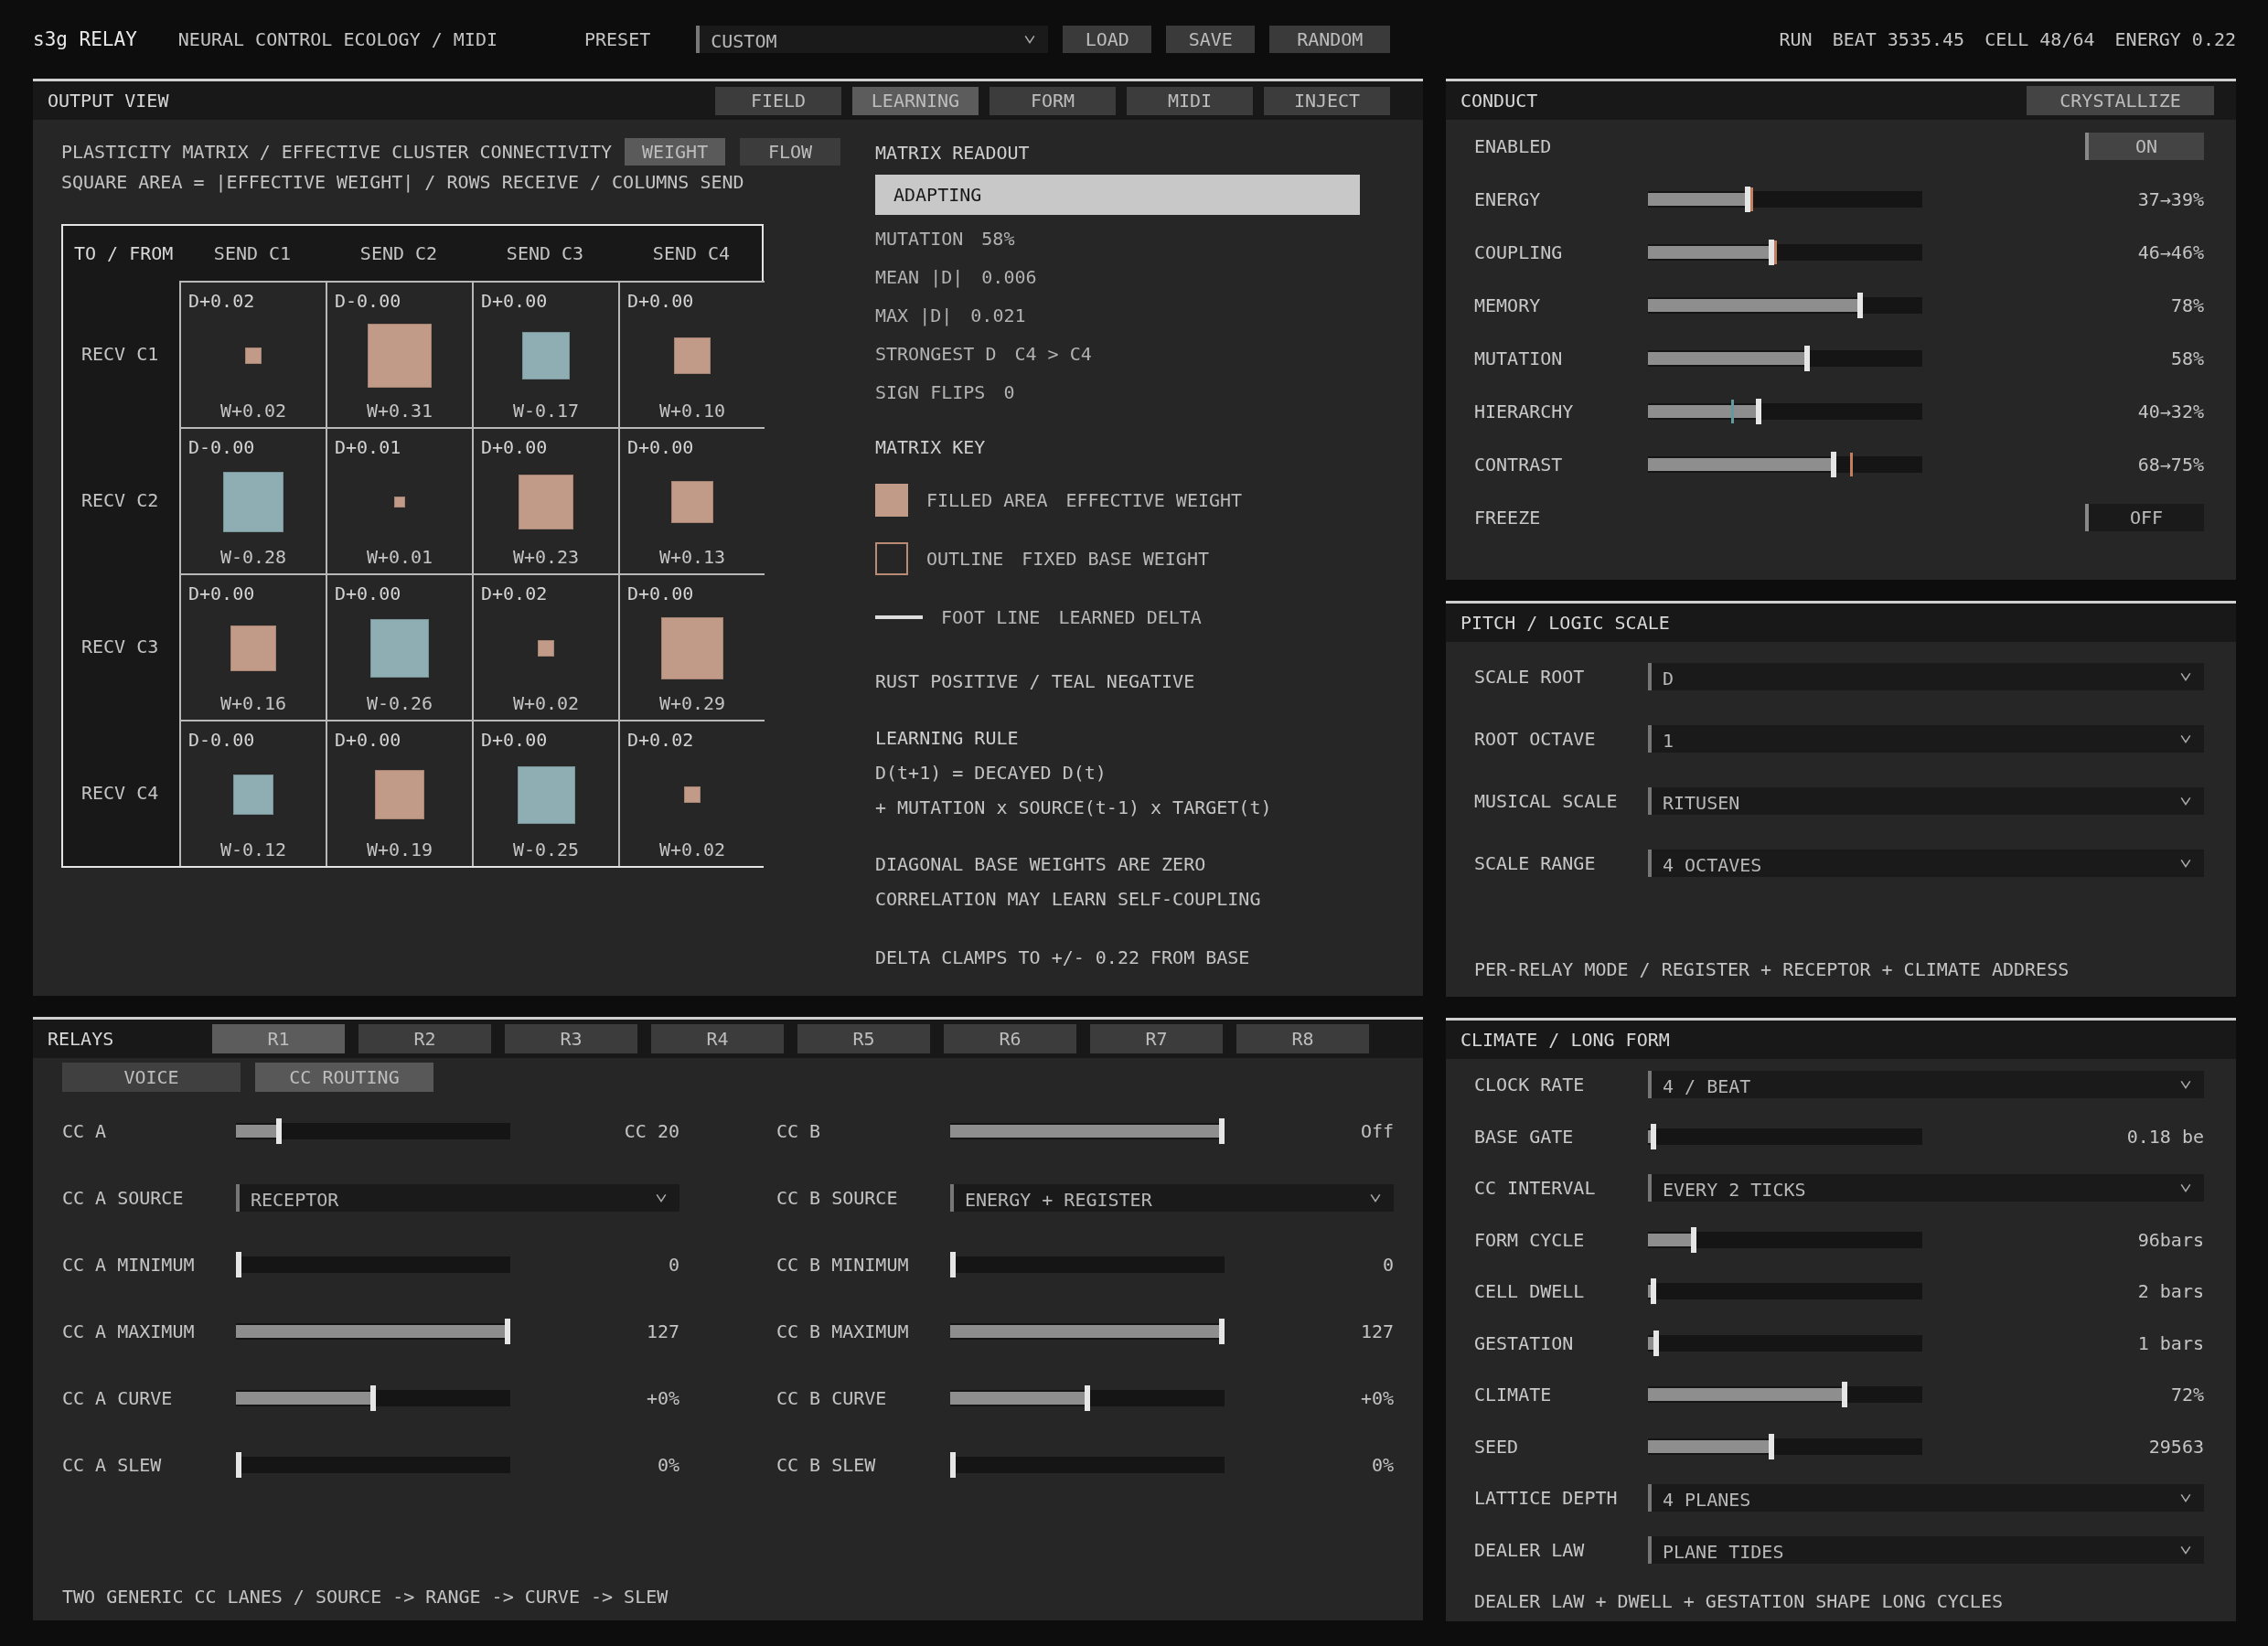 This screenshot has width=2268, height=1646. Describe the element at coordinates (826, 1464) in the screenshot. I see `control-label: CC B SLEW` at that location.